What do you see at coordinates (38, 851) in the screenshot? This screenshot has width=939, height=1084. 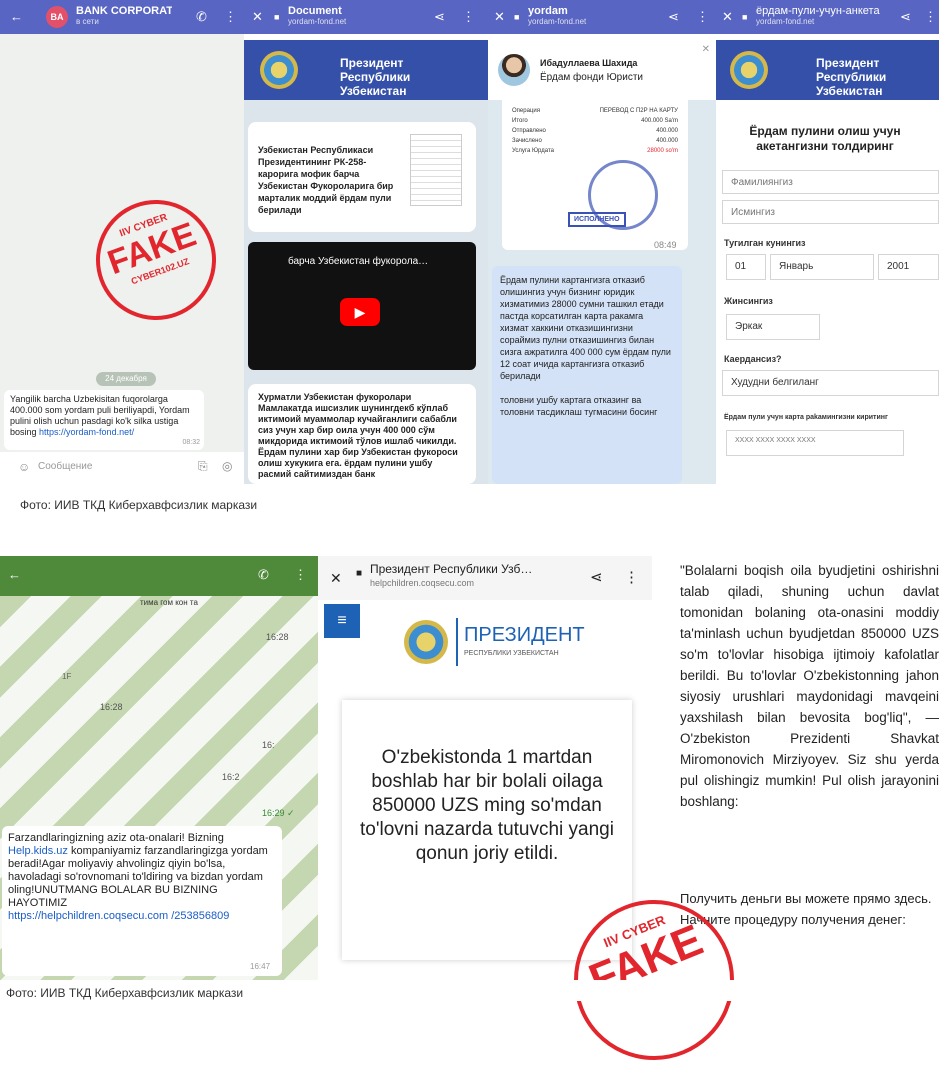 I see `help-kids-link: Help.kids.uz` at bounding box center [38, 851].